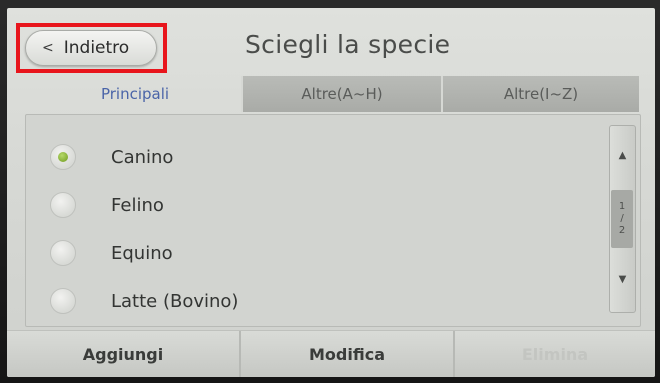 This screenshot has width=660, height=383. I want to click on list-item-label: Canino, so click(142, 157).